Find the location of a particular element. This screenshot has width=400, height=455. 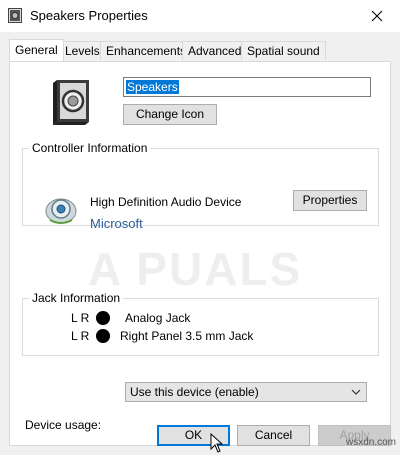

manufacturer-link: Microsoft is located at coordinates (116, 223).